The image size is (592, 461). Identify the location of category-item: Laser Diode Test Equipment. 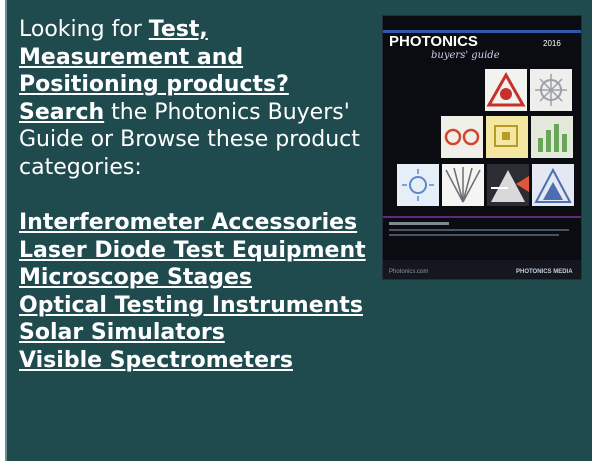
(194, 251).